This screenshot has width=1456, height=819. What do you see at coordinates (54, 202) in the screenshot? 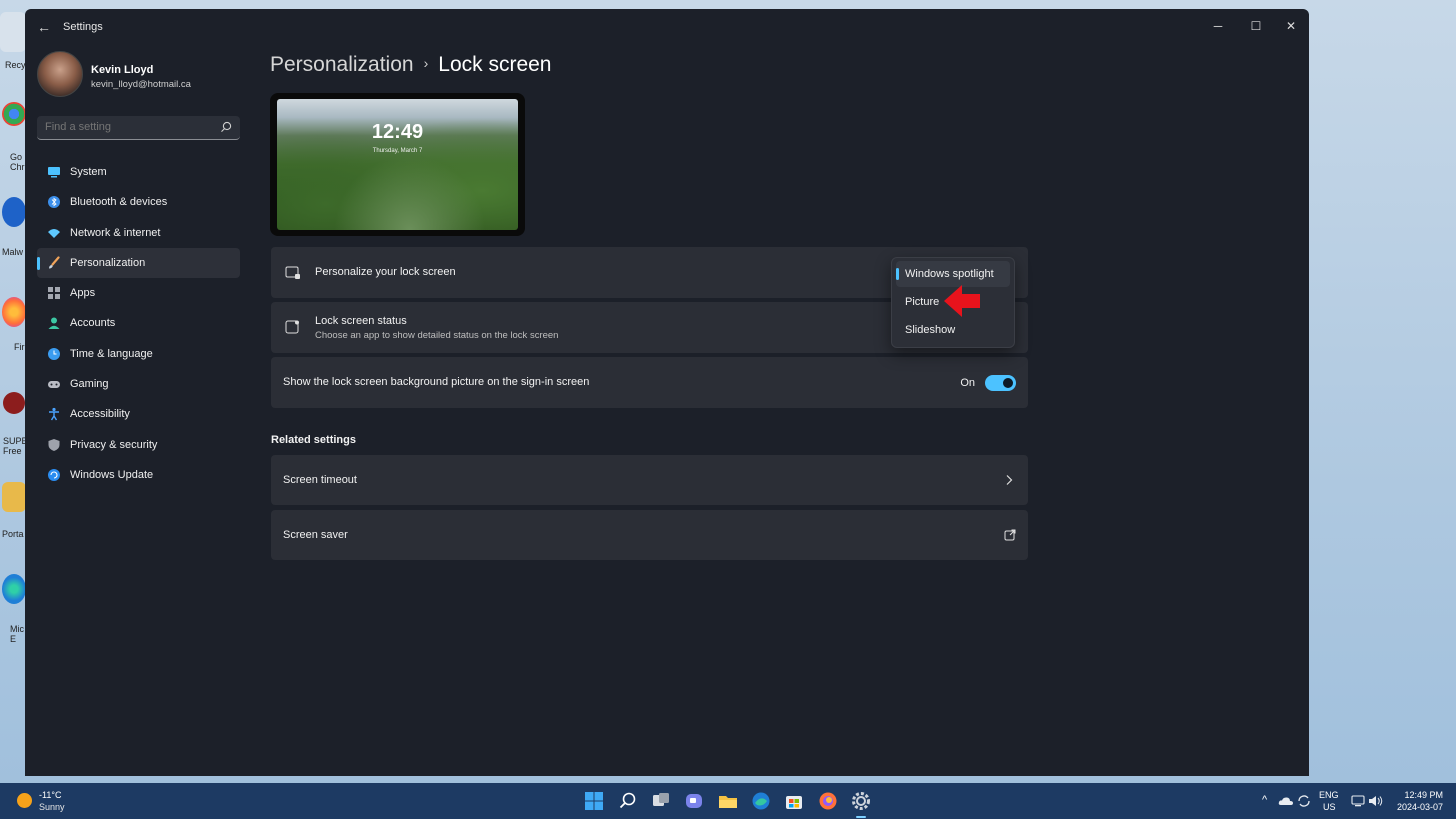
I see `bluetooth-icon` at bounding box center [54, 202].